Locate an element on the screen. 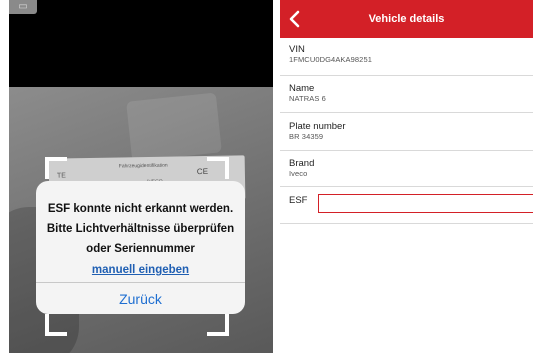  scan-frame-corner-bottom-right is located at coordinates (218, 325).